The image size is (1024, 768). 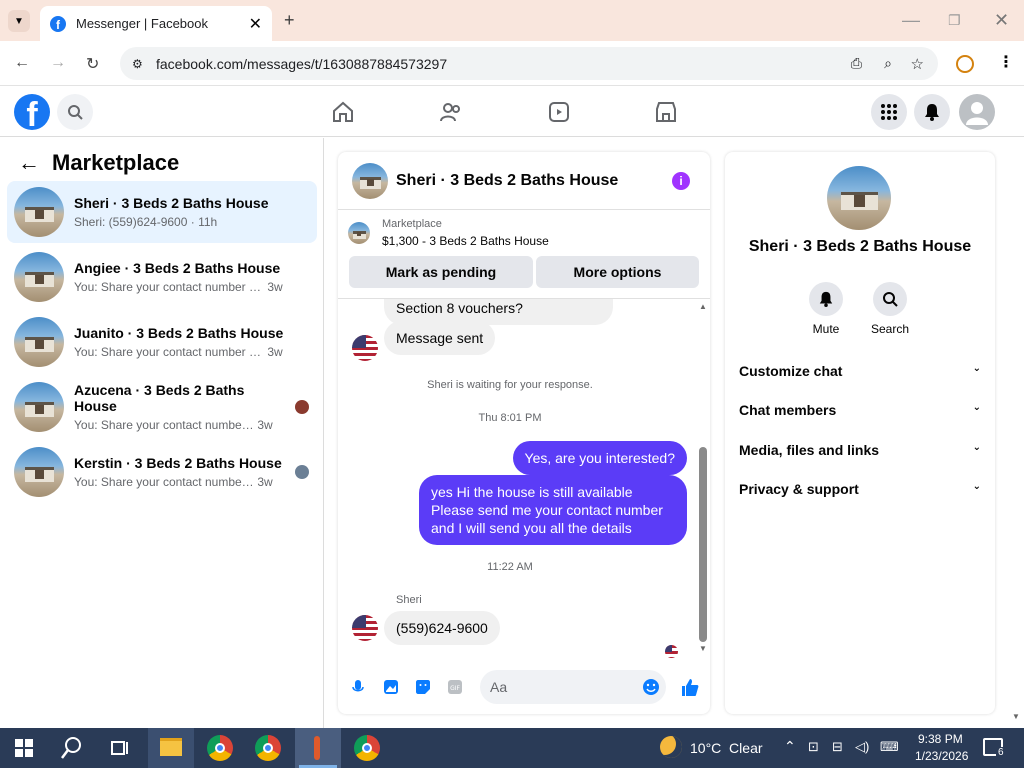 What do you see at coordinates (799, 489) in the screenshot?
I see `section-label: Privacy & support` at bounding box center [799, 489].